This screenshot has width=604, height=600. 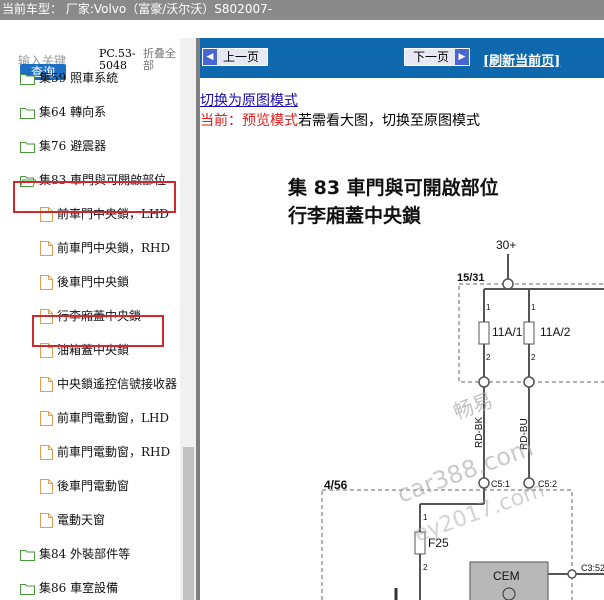 I want to click on vehicle-model-bar: 当前车型： 厂家:Volvo（富豪/沃尔沃）S802007-, so click(x=302, y=10).